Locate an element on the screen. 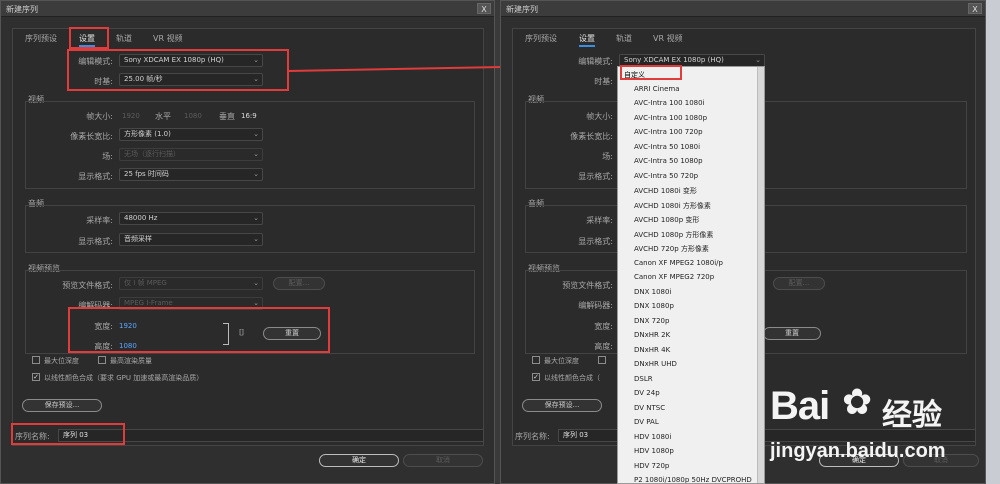 The width and height of the screenshot is (1000, 484). editing-mode-value: Sony XDCAM EX 1080p (HQ) is located at coordinates (674, 60).